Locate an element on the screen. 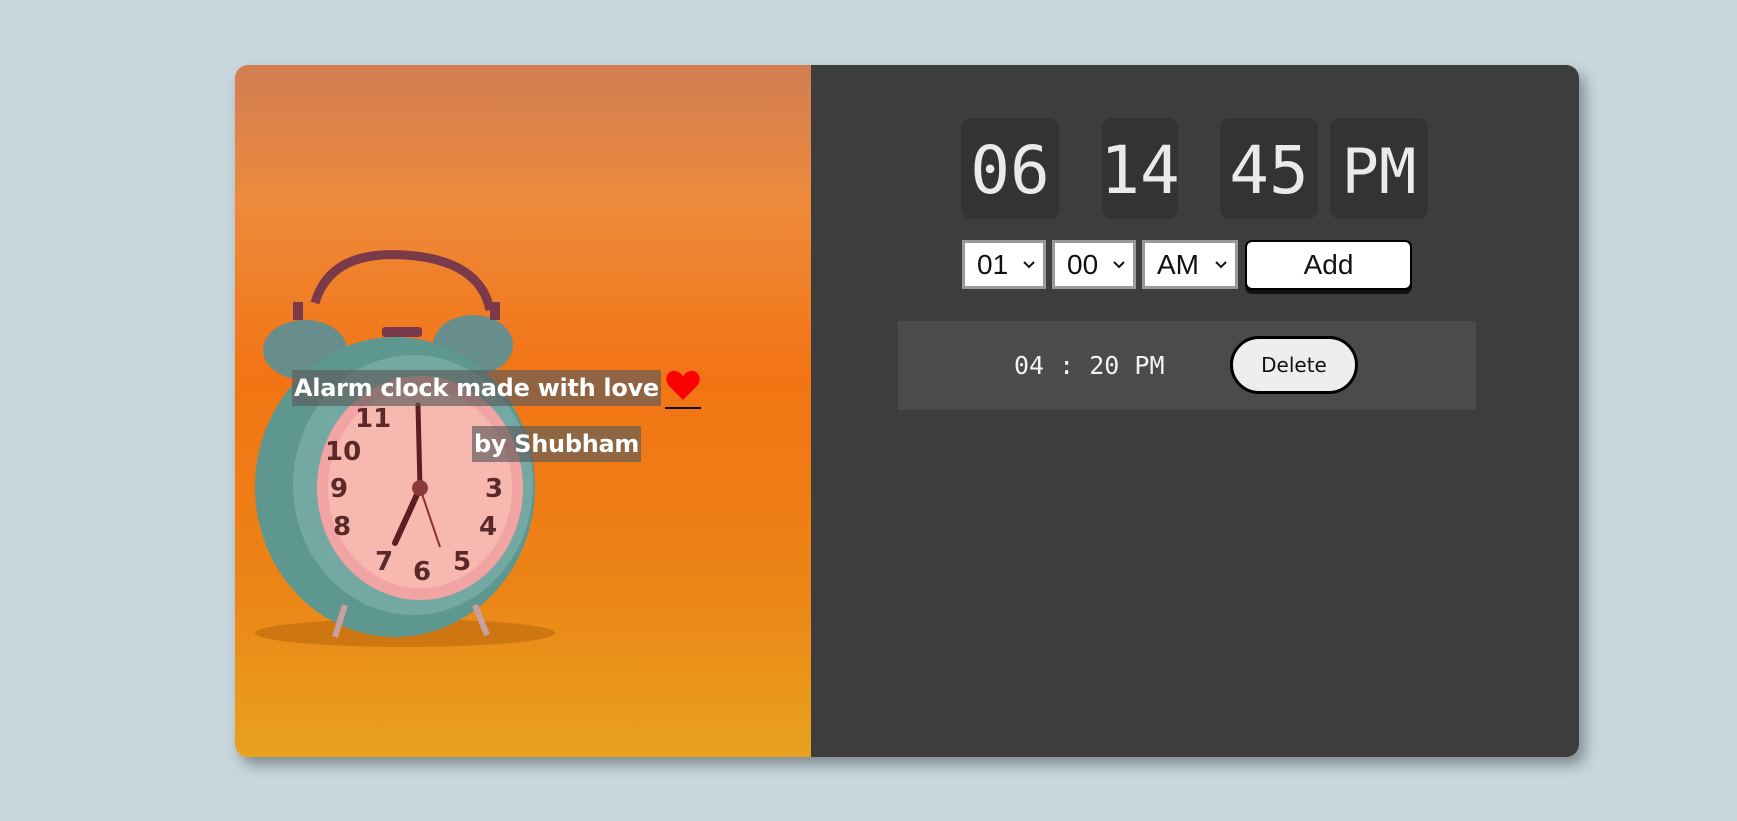 Image resolution: width=1737 pixels, height=821 pixels. ampm-display: PM is located at coordinates (1379, 168).